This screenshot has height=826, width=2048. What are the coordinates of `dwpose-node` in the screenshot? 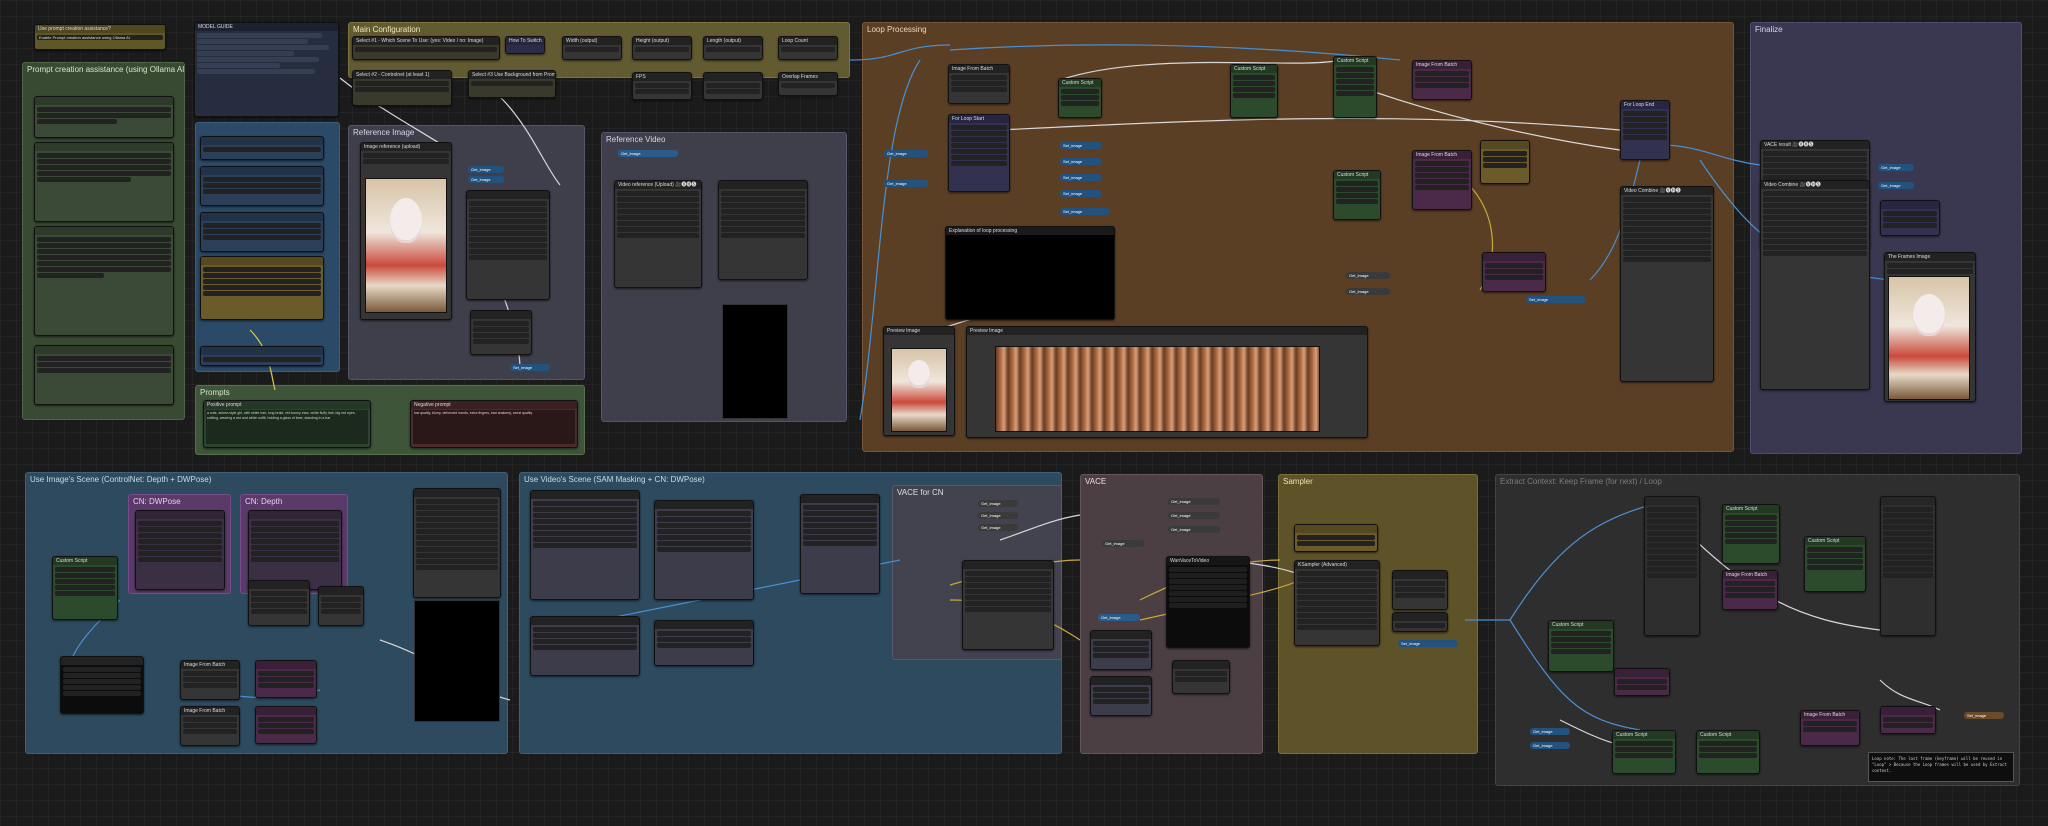 It's located at (180, 550).